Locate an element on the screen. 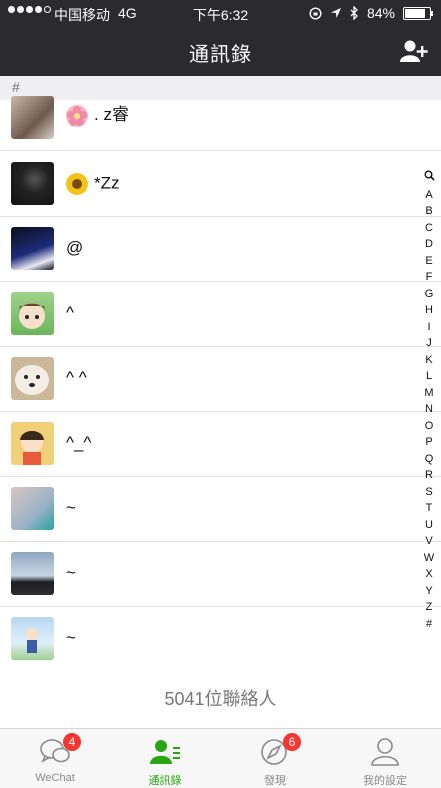  tab-label: 通訊錄 is located at coordinates (165, 781).